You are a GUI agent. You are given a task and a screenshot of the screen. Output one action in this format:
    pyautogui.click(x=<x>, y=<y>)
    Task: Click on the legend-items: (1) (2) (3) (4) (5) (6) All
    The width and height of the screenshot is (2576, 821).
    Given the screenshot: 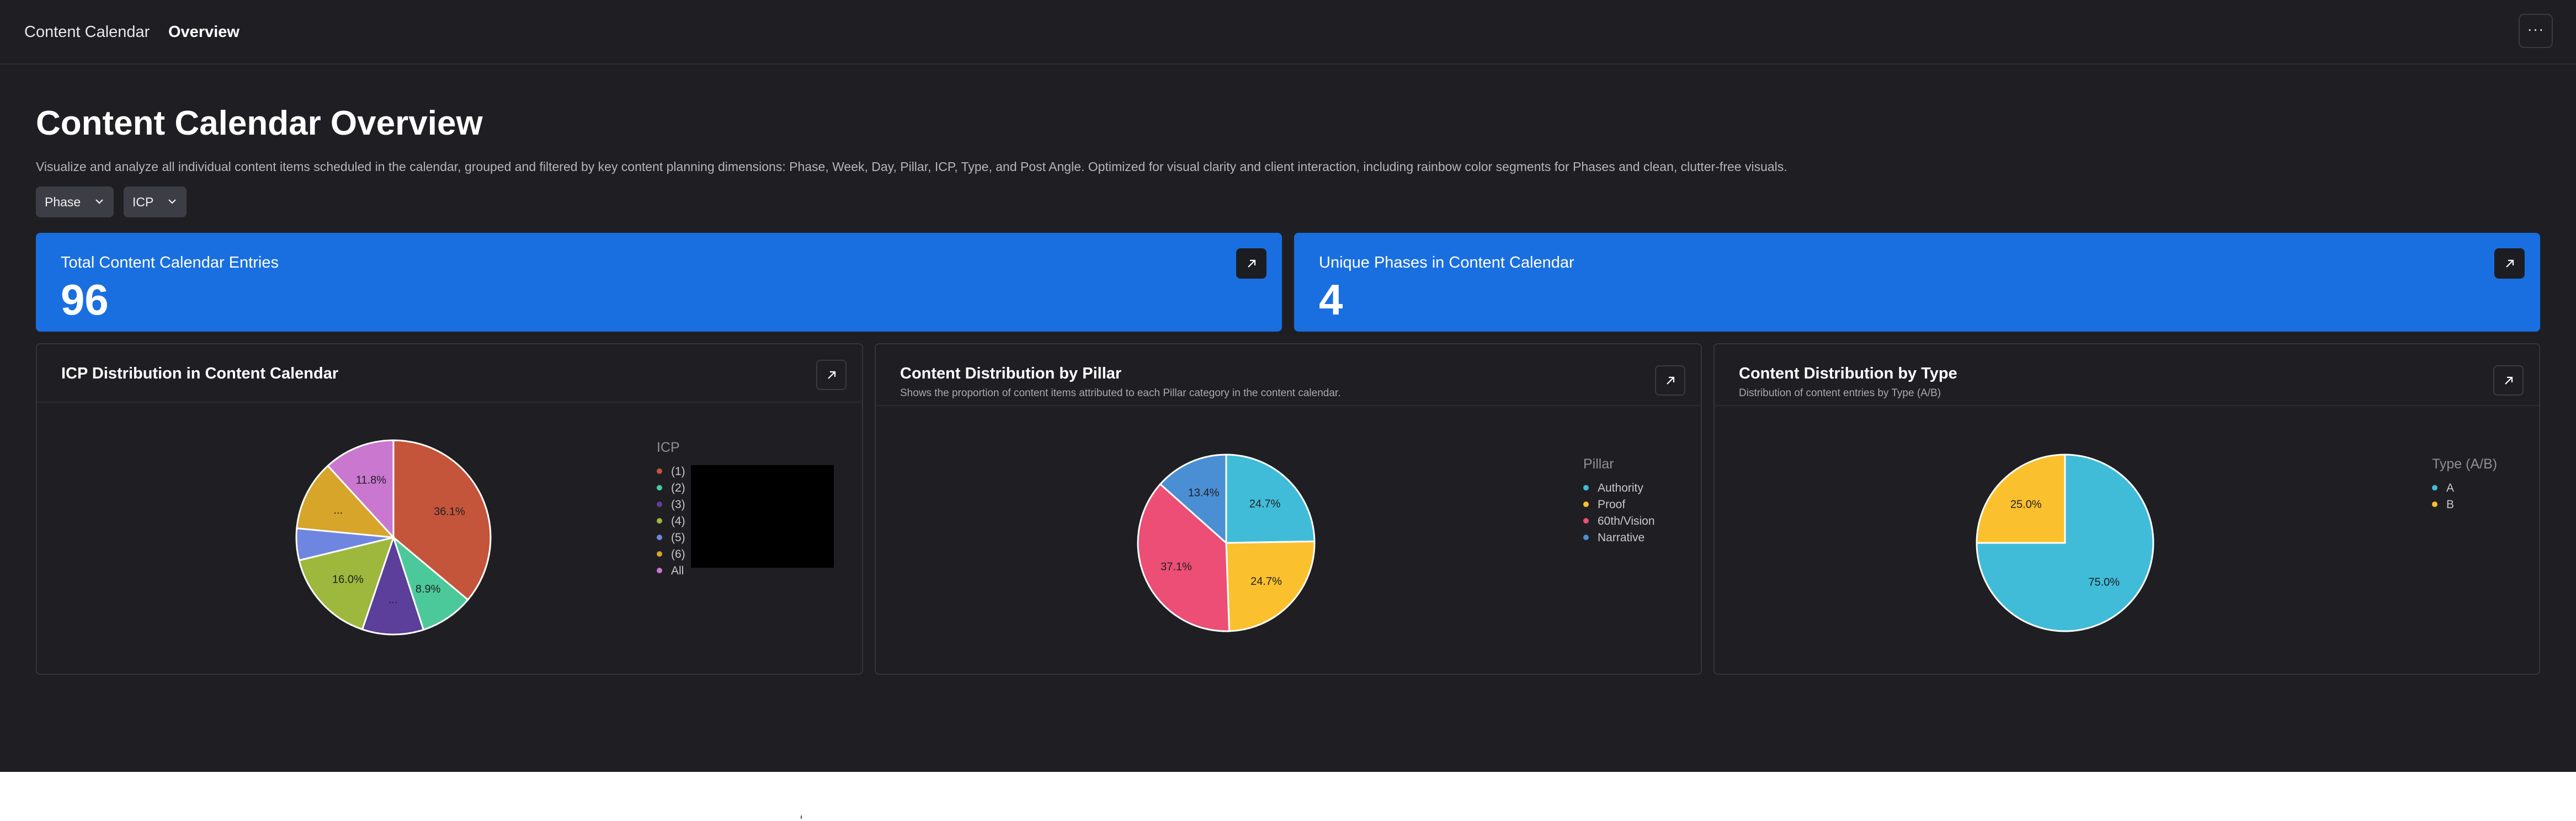 What is the action you would take?
    pyautogui.click(x=671, y=521)
    